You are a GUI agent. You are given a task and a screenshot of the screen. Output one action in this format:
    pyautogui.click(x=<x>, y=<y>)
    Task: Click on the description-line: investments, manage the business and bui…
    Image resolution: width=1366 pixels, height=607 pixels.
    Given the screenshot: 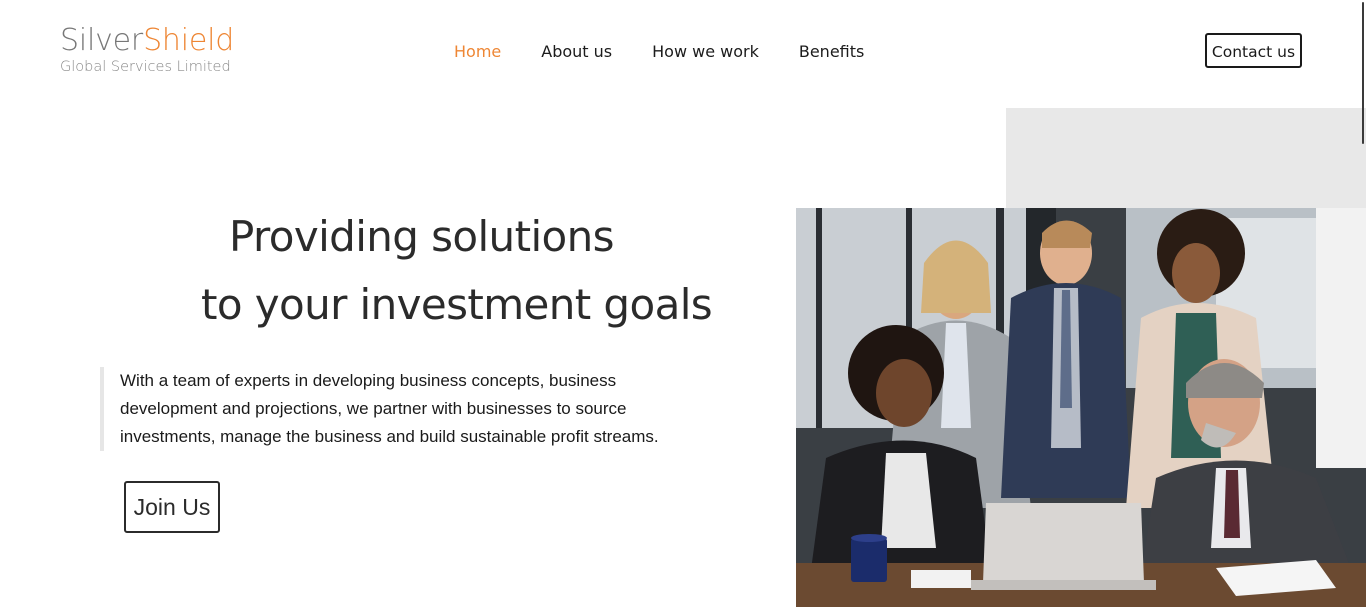 What is the action you would take?
    pyautogui.click(x=389, y=436)
    